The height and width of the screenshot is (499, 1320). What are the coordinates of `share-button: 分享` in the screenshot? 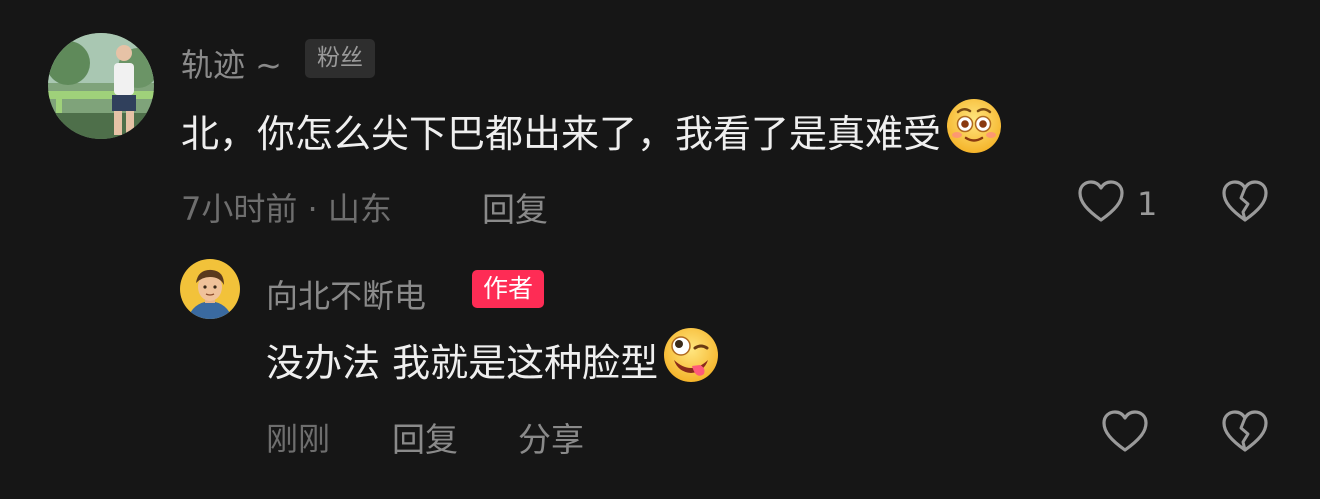 It's located at (551, 437).